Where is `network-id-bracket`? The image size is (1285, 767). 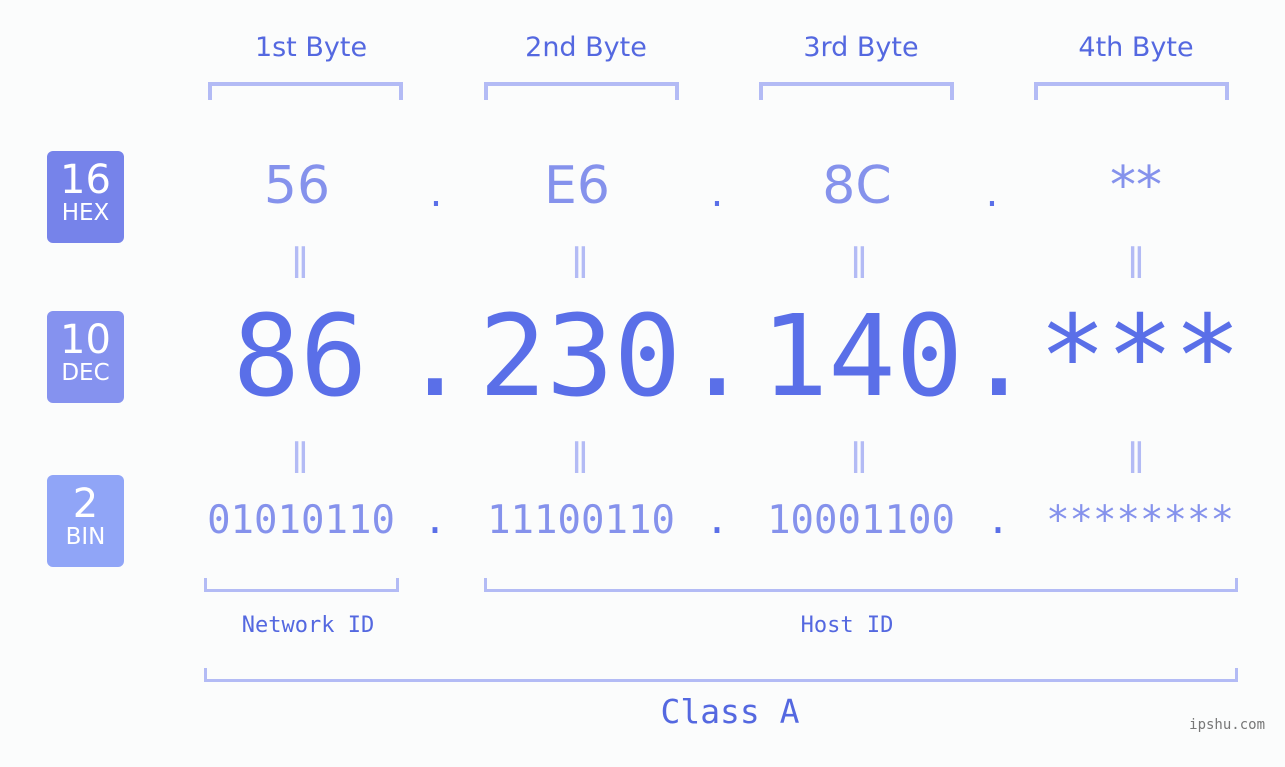
network-id-bracket is located at coordinates (301, 585).